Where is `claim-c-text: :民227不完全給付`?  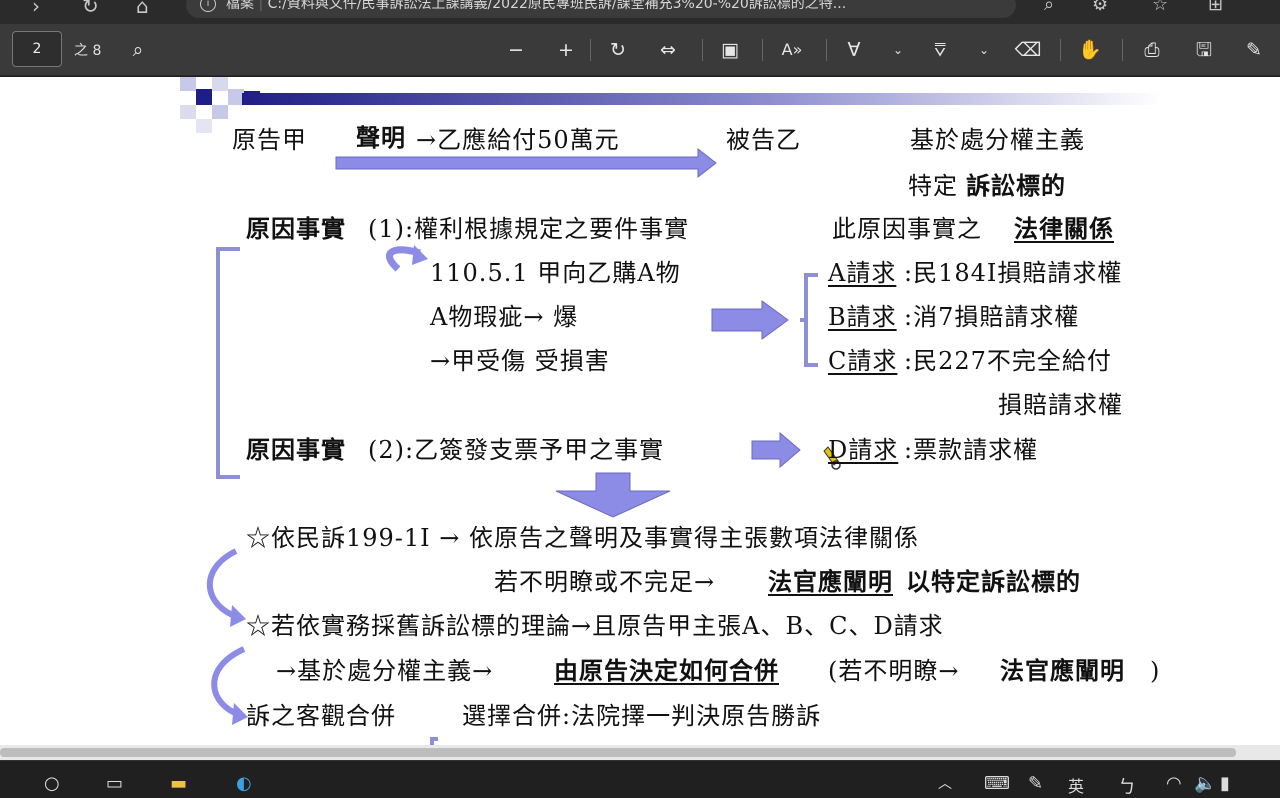 claim-c-text: :民227不完全給付 is located at coordinates (1008, 361).